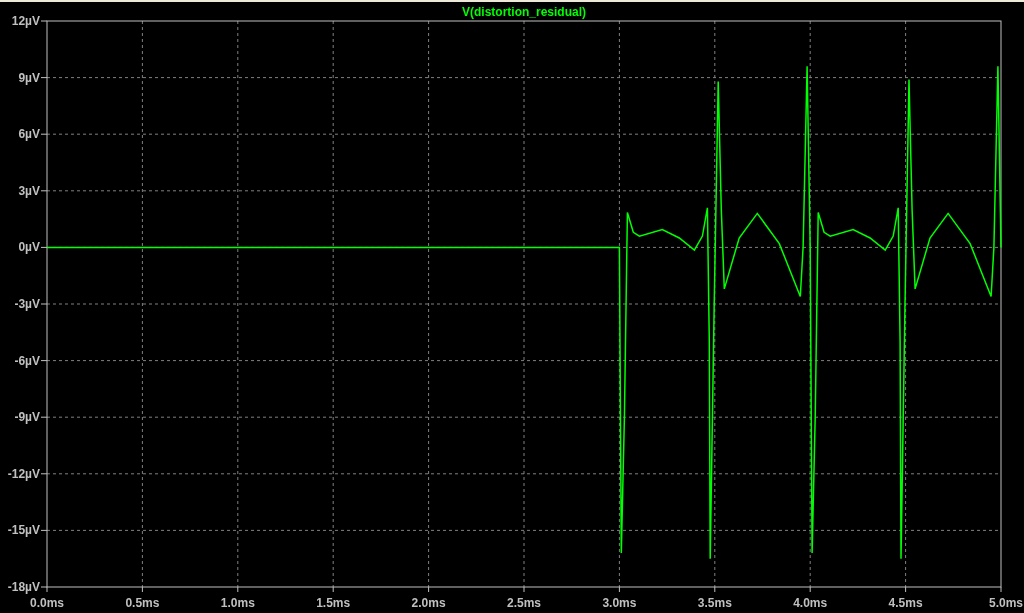  Describe the element at coordinates (47, 603) in the screenshot. I see `x-tick-label: 0.0ms` at that location.